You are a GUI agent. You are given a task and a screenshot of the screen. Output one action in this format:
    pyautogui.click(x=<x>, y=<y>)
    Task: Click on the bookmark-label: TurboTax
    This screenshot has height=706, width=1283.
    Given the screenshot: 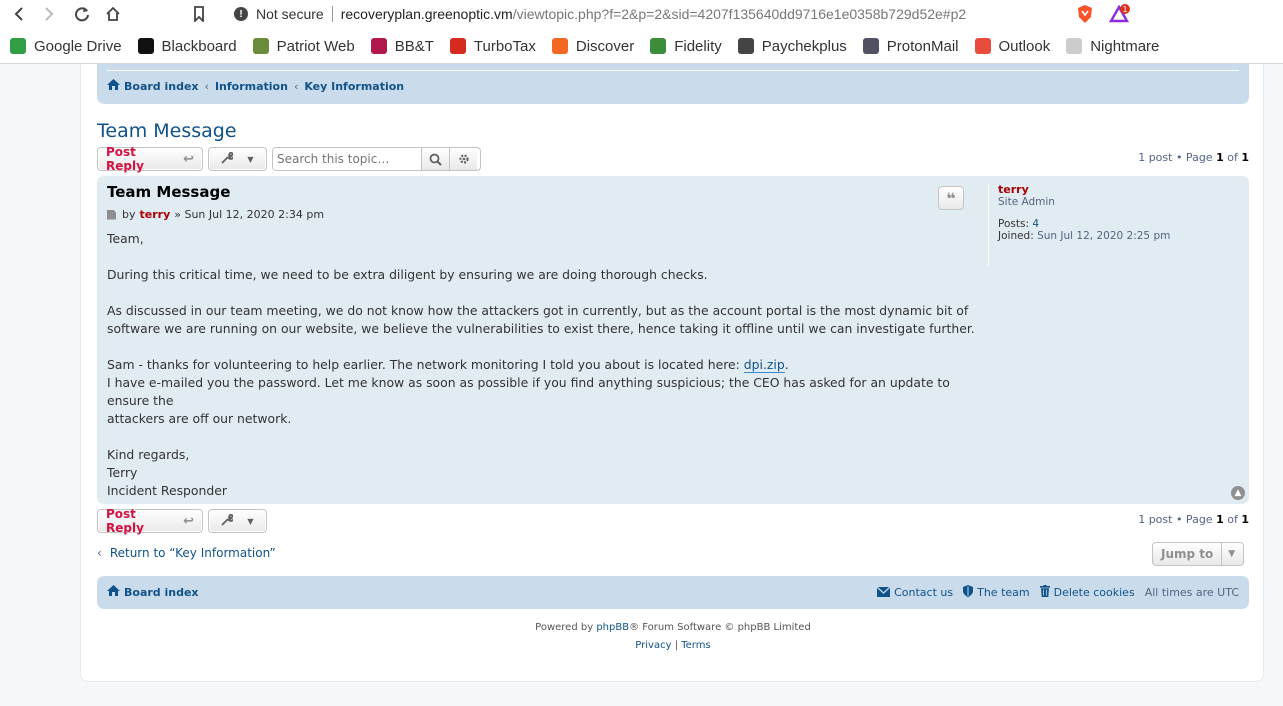 What is the action you would take?
    pyautogui.click(x=504, y=46)
    